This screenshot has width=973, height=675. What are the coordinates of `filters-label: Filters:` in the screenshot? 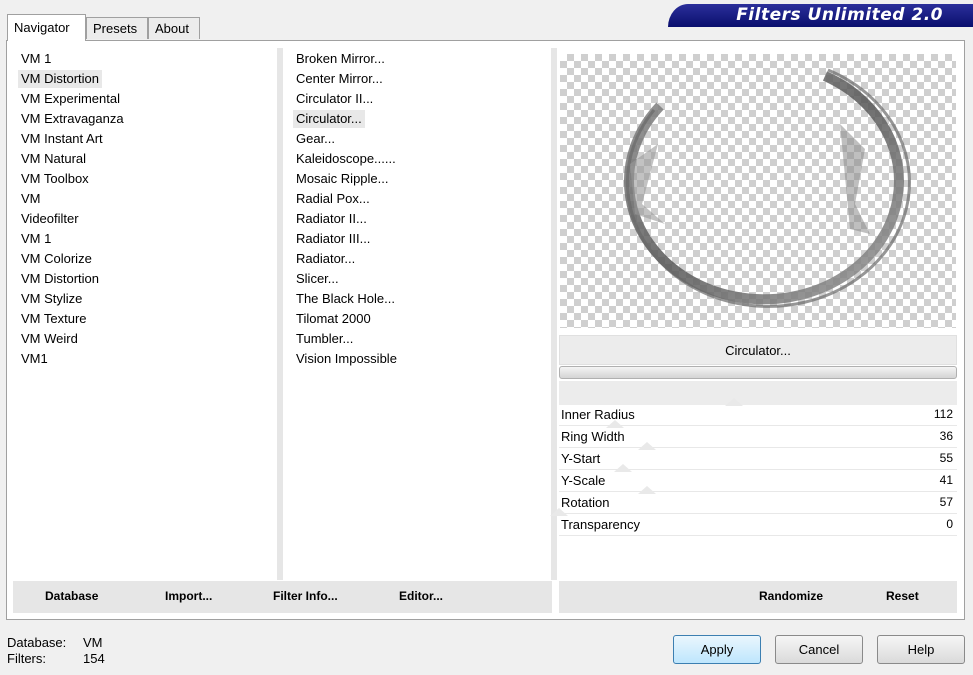 It's located at (26, 658).